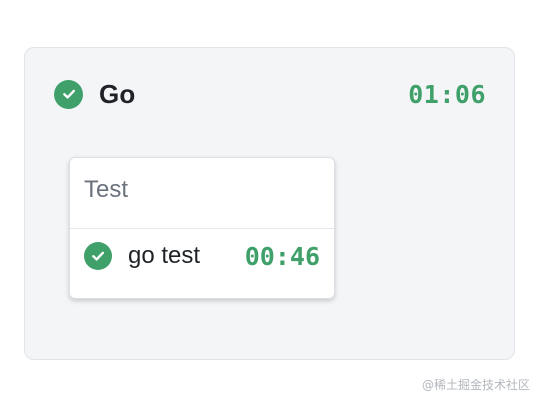  What do you see at coordinates (447, 94) in the screenshot?
I see `pipeline-duration: 01:06` at bounding box center [447, 94].